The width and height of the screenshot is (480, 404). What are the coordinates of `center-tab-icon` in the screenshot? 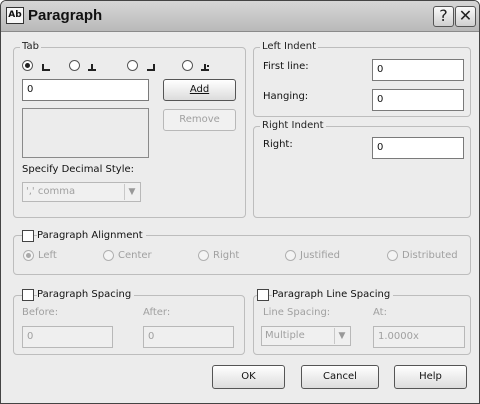 It's located at (92, 67).